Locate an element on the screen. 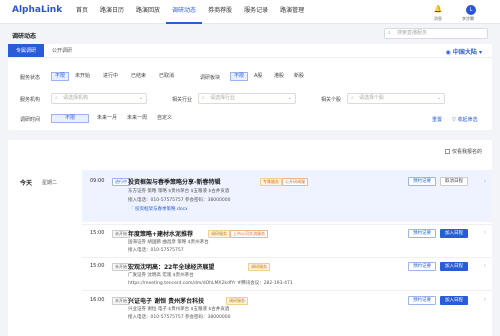  time-custom: 自定义 is located at coordinates (164, 118).